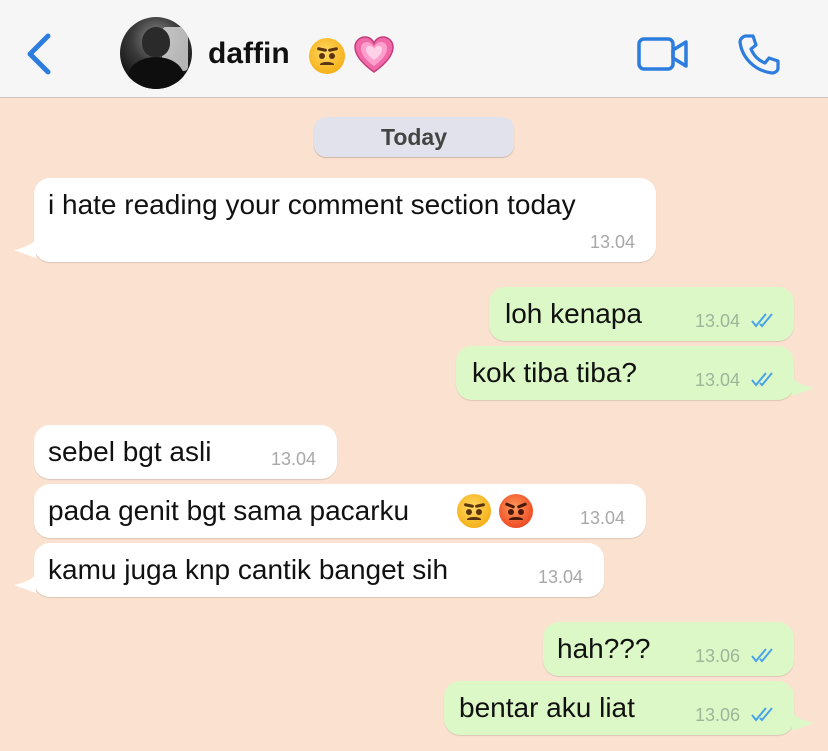 The width and height of the screenshot is (828, 751). What do you see at coordinates (547, 707) in the screenshot?
I see `message-text: bentar aku liat` at bounding box center [547, 707].